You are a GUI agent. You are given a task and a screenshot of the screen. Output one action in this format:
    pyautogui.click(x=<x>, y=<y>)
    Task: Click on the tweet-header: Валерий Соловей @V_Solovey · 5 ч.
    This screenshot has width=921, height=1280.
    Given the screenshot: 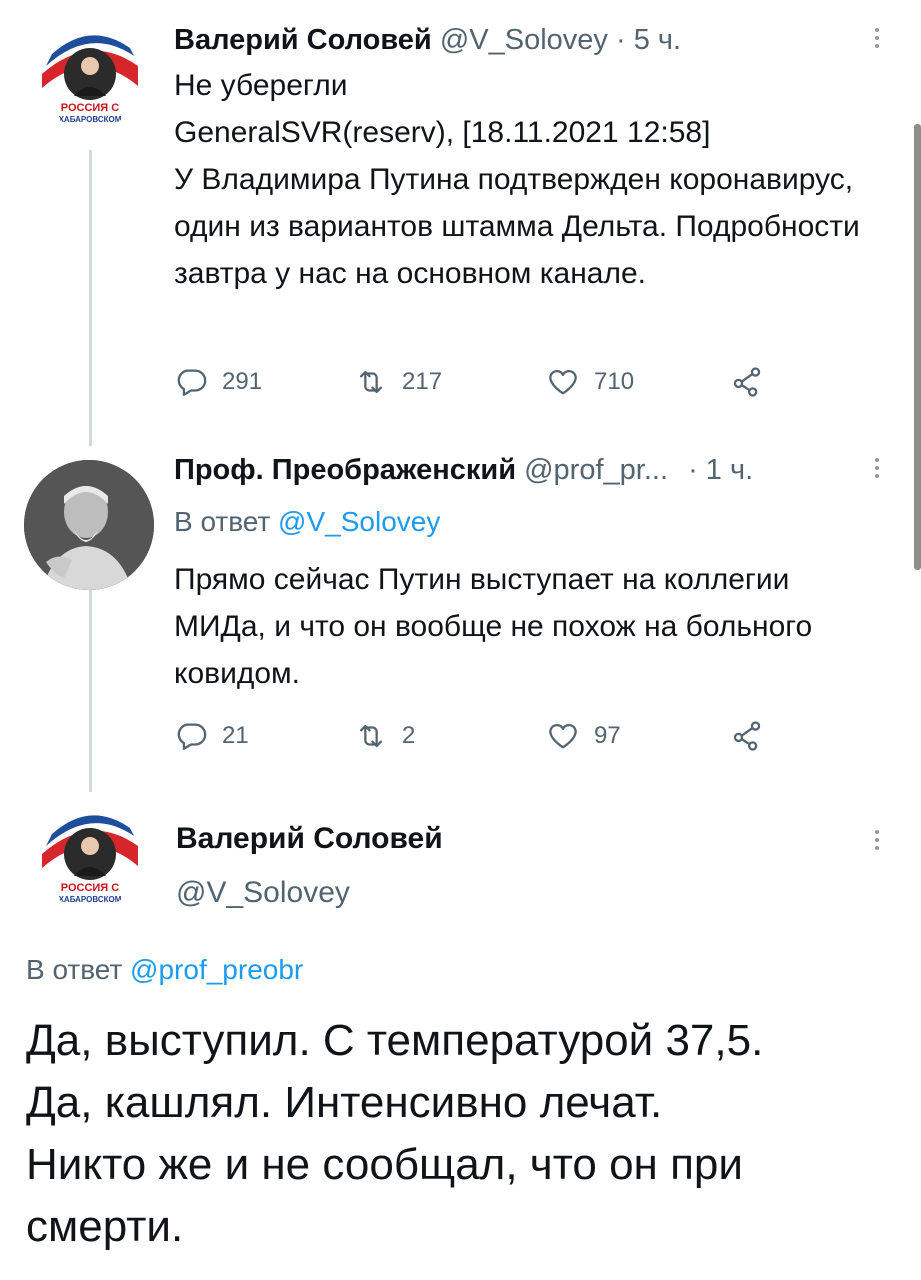 What is the action you would take?
    pyautogui.click(x=427, y=40)
    